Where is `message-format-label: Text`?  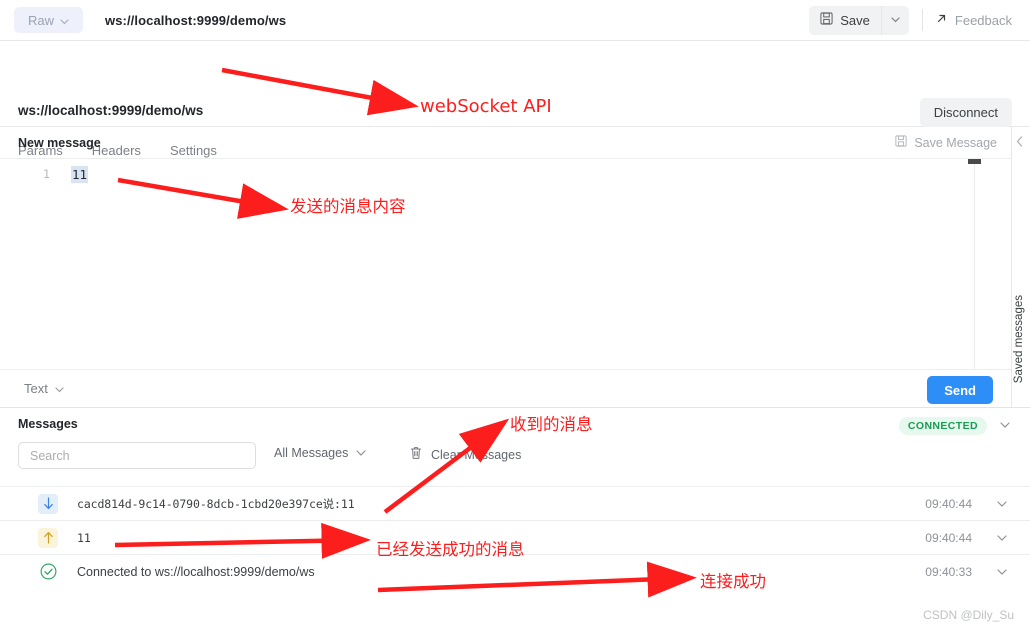
message-format-label: Text is located at coordinates (36, 388).